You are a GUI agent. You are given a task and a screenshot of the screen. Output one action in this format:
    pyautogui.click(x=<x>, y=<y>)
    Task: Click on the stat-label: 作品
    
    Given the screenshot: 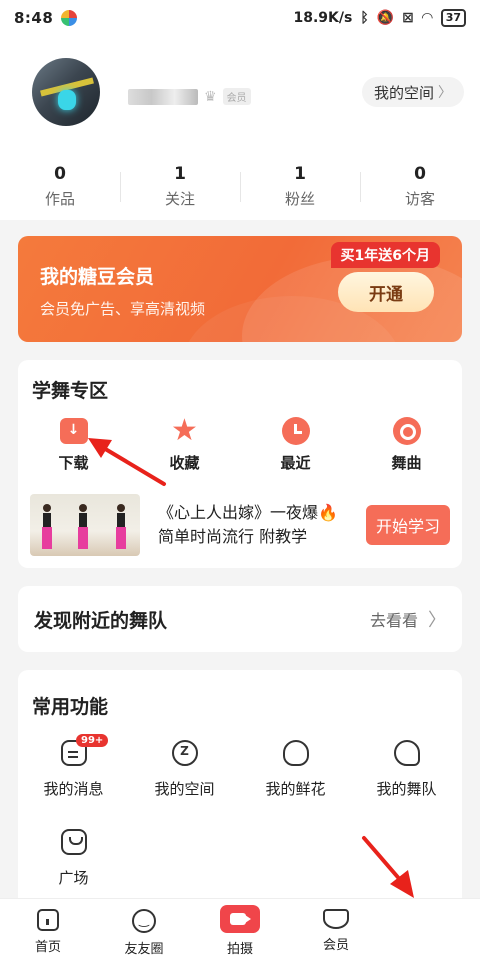 What is the action you would take?
    pyautogui.click(x=59, y=199)
    